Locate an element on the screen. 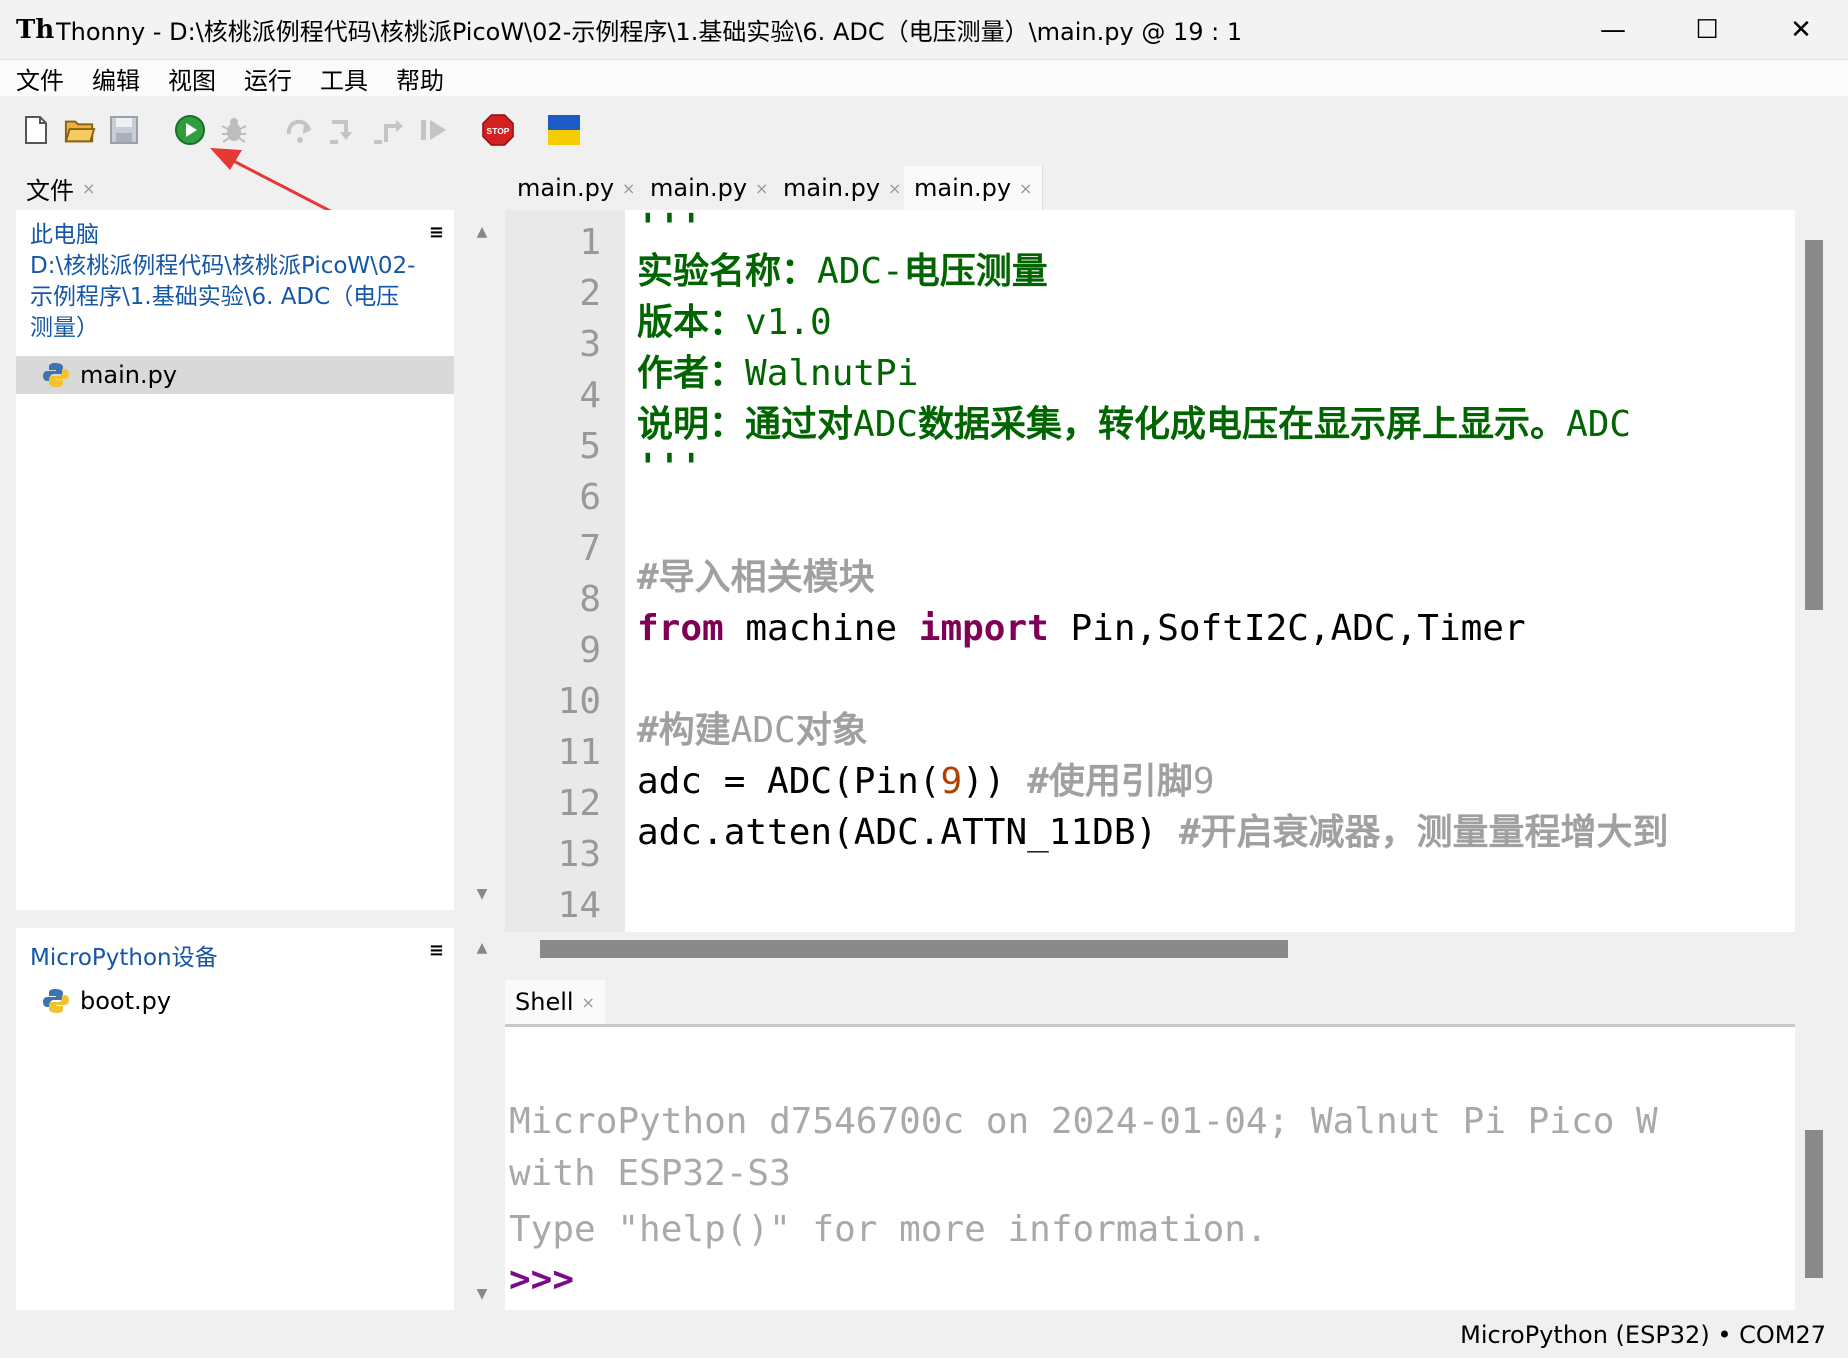 This screenshot has width=1848, height=1358. files-panel-tab: 文件 × is located at coordinates (61, 188).